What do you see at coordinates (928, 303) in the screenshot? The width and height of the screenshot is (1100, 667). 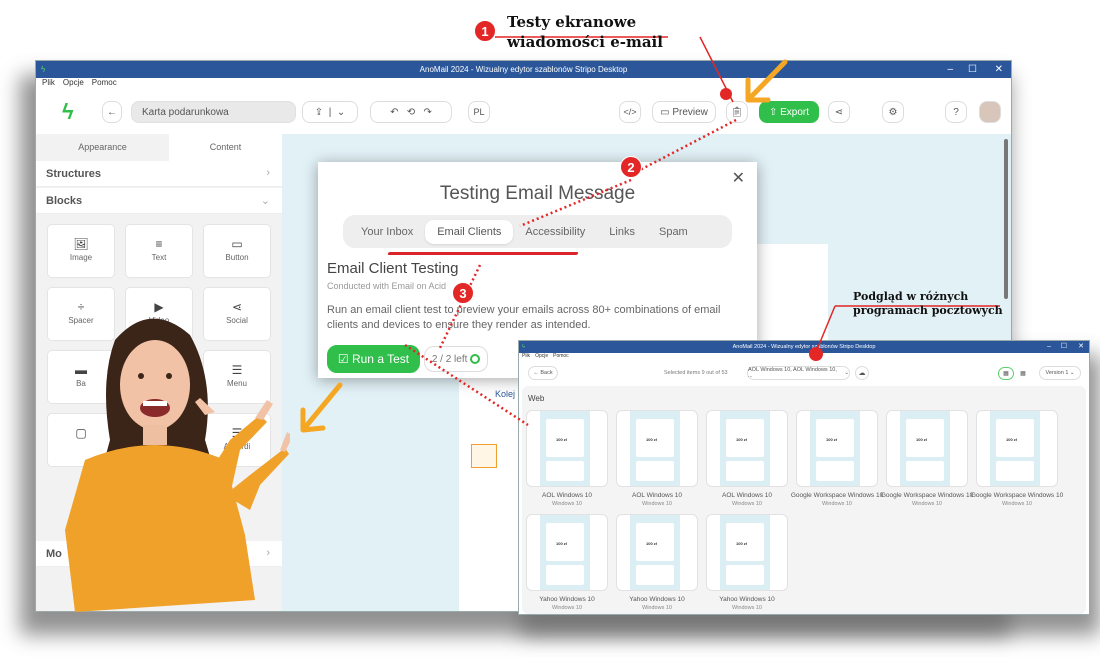 I see `annotation-text: Podgląd w różnych programach pocztowych` at bounding box center [928, 303].